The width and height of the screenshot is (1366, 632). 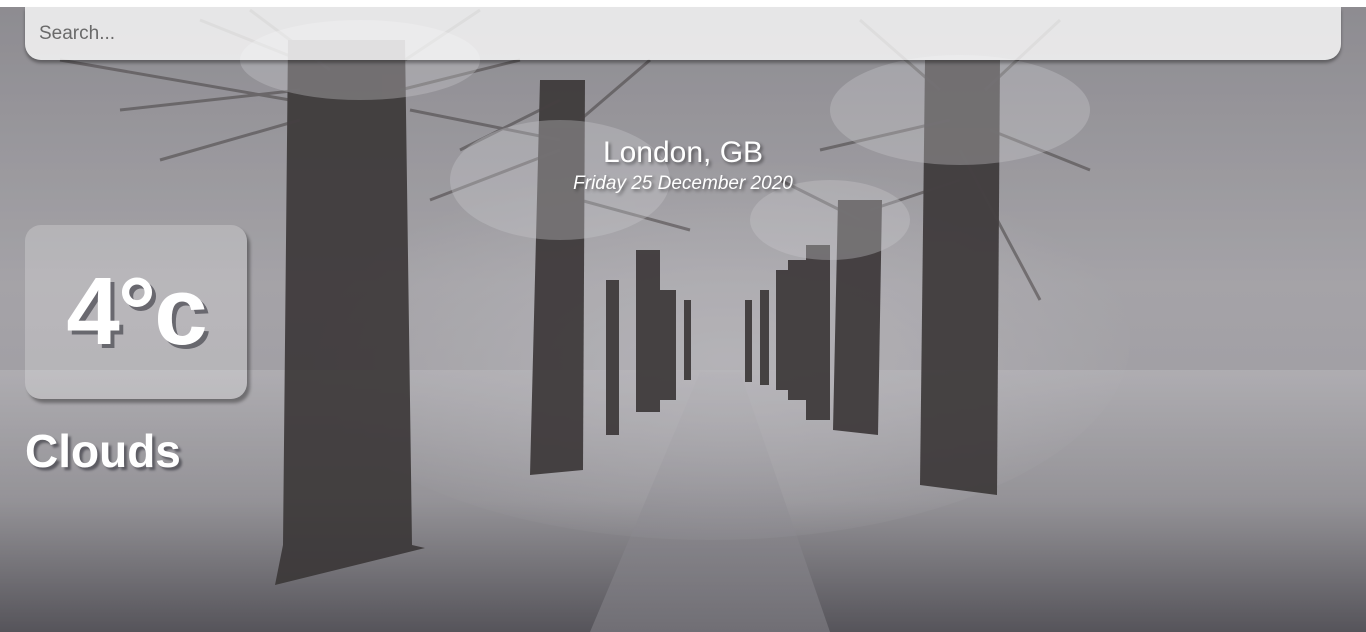 What do you see at coordinates (683, 183) in the screenshot?
I see `date-label: Friday 25 December 2020` at bounding box center [683, 183].